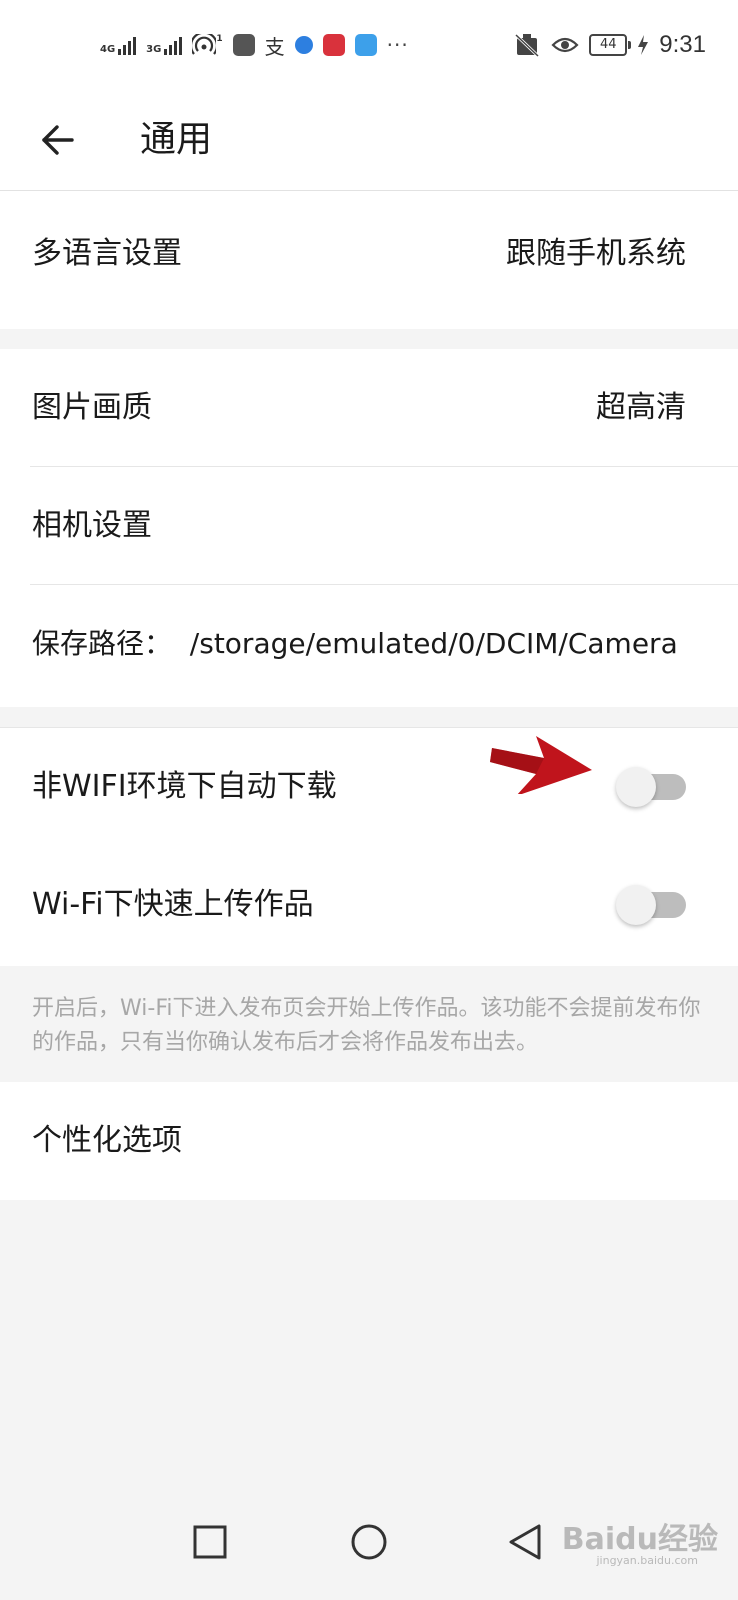 Image resolution: width=738 pixels, height=1600 pixels. Describe the element at coordinates (176, 139) in the screenshot. I see `page-title: 通用` at that location.